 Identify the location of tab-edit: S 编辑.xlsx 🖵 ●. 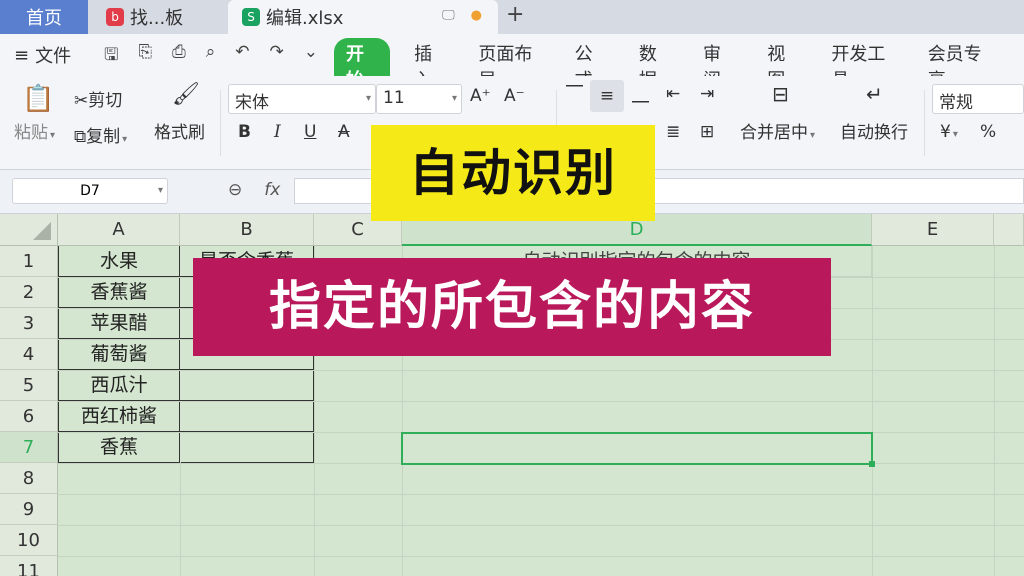
(363, 17).